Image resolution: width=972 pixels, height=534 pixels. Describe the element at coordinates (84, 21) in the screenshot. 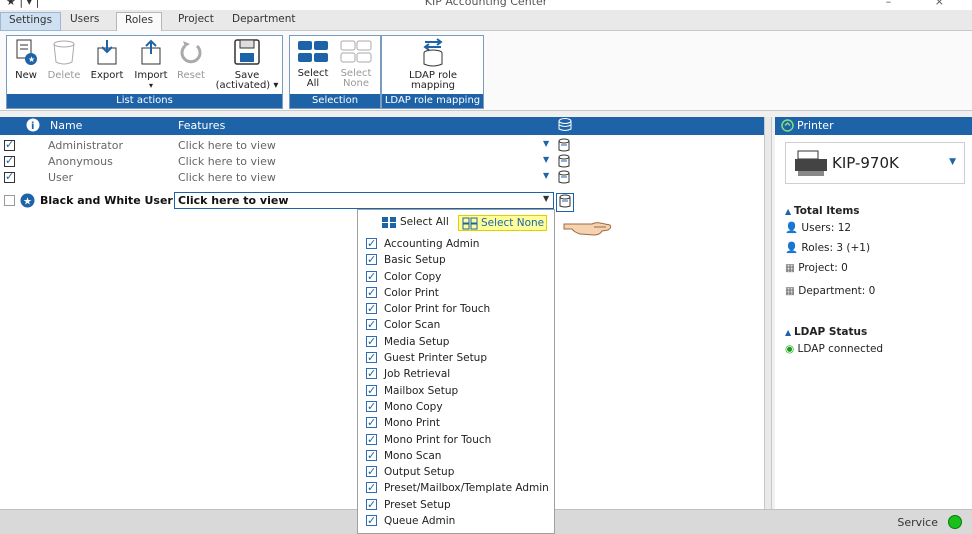

I see `tab-users: Users` at that location.